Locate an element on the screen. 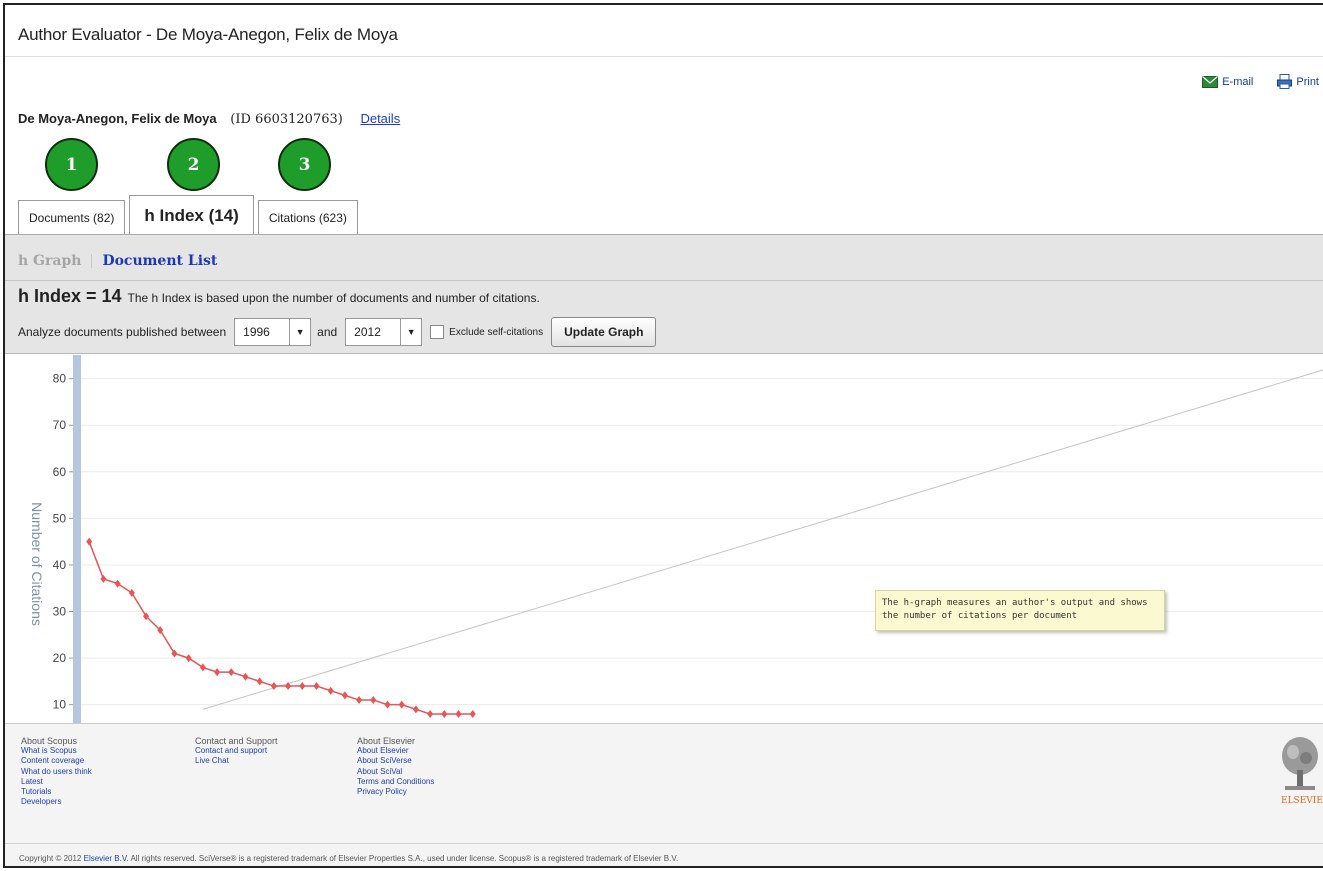 The width and height of the screenshot is (1323, 871). y-axis-band is located at coordinates (77, 539).